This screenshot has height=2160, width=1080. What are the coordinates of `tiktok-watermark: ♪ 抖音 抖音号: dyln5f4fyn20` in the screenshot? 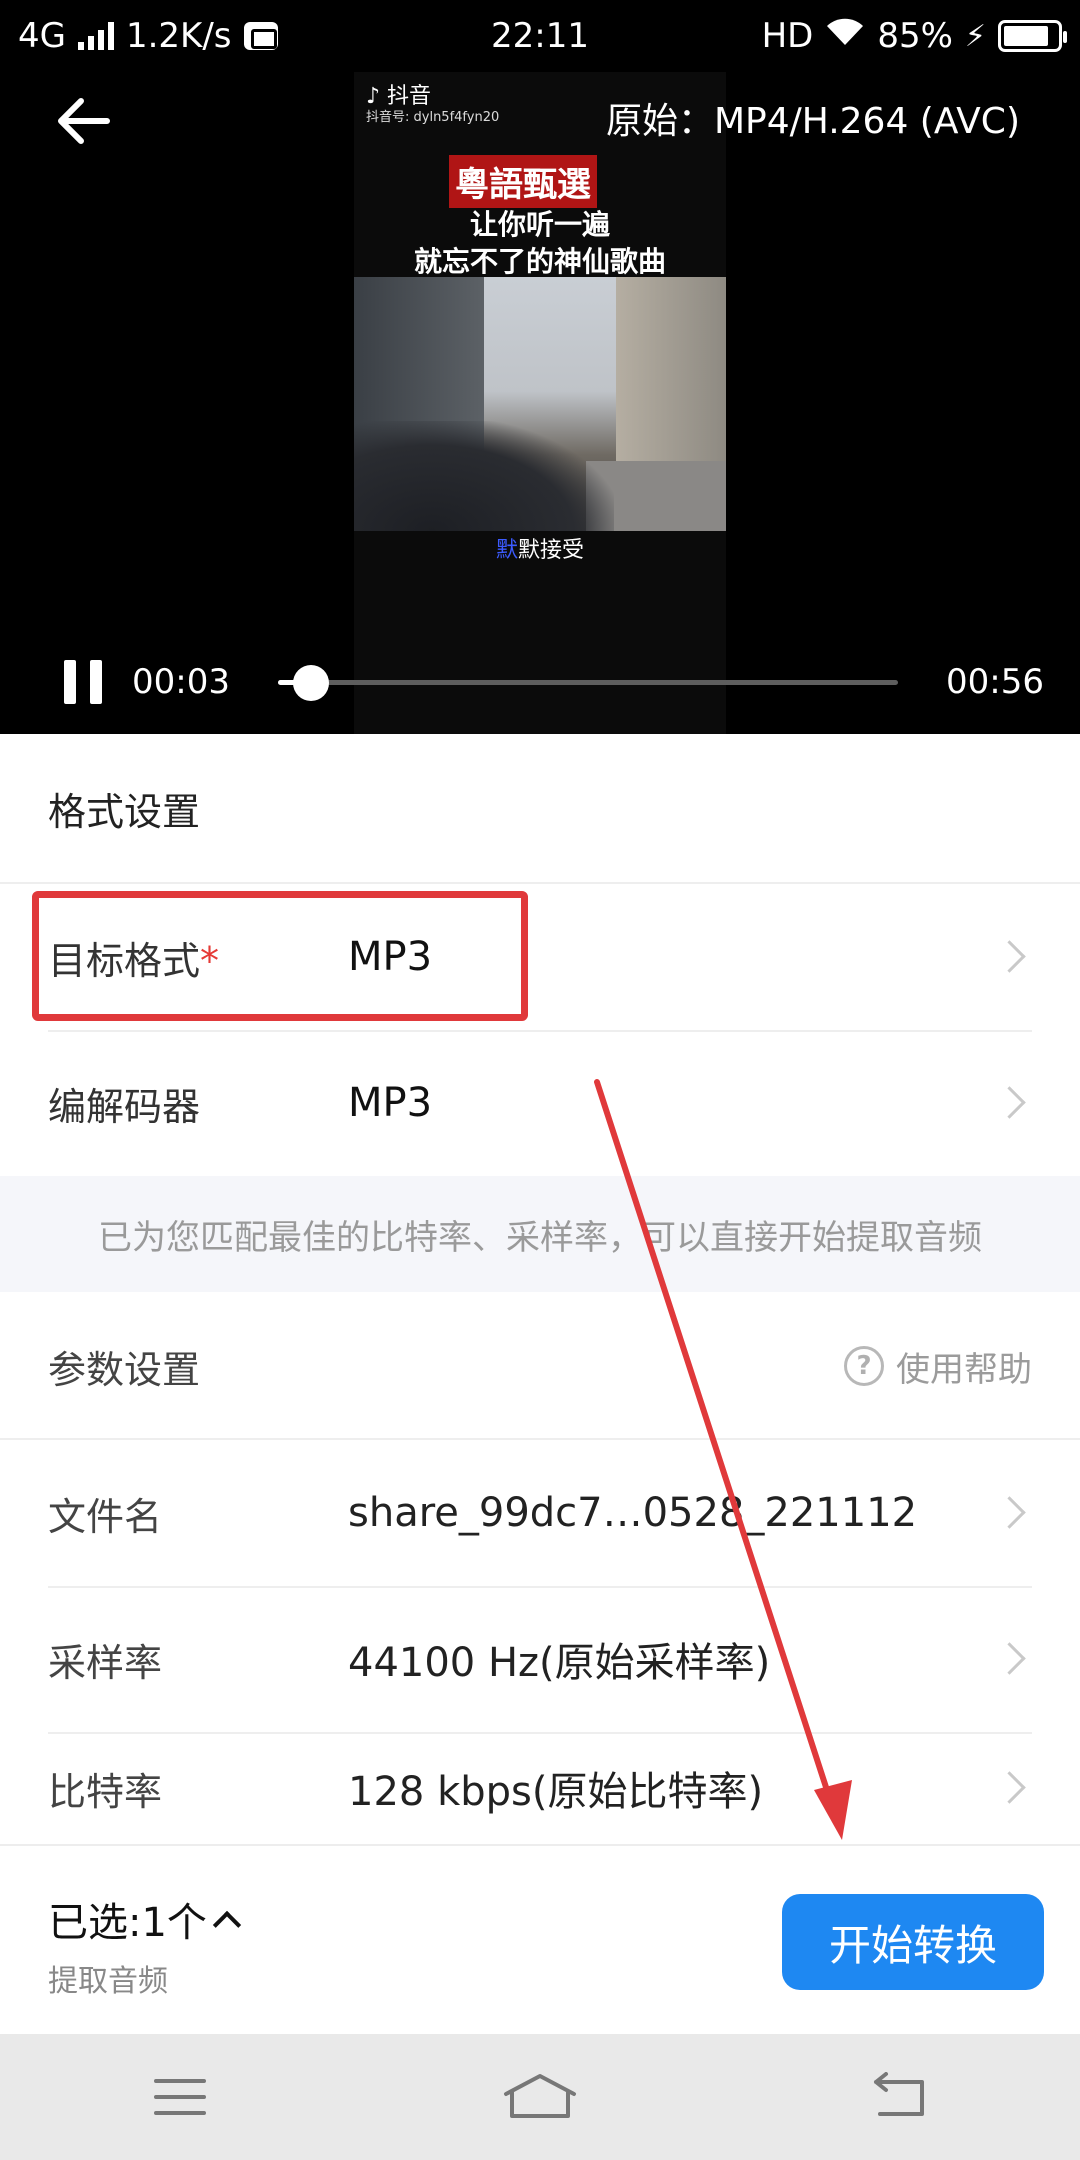 It's located at (432, 105).